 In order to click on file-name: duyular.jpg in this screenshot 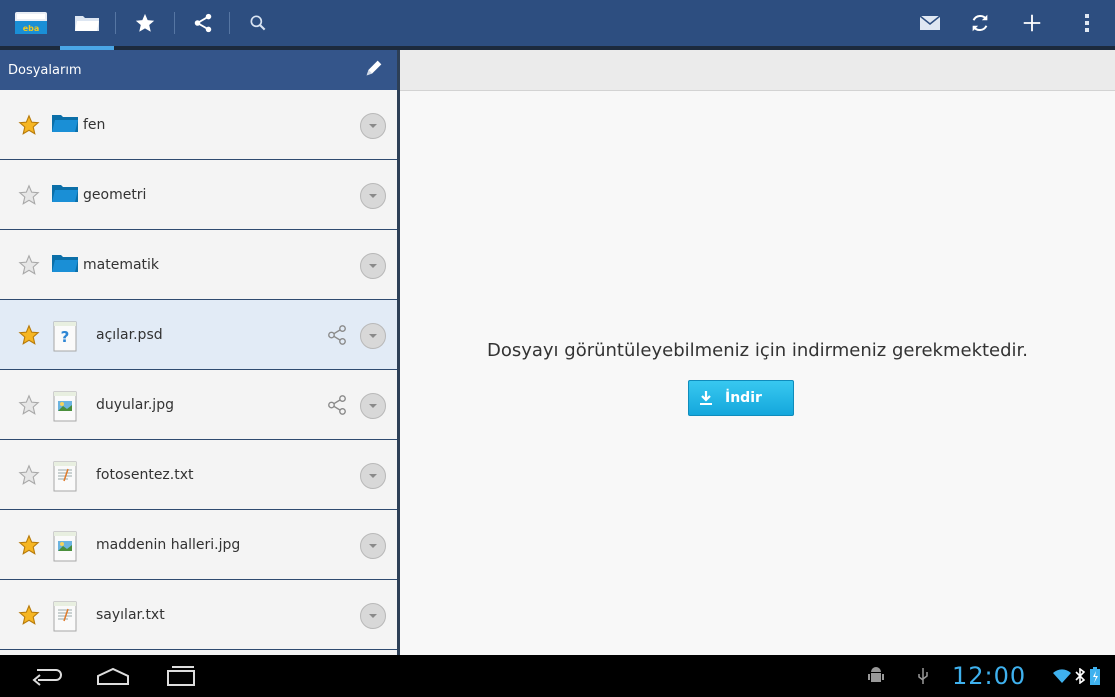, I will do `click(135, 404)`.